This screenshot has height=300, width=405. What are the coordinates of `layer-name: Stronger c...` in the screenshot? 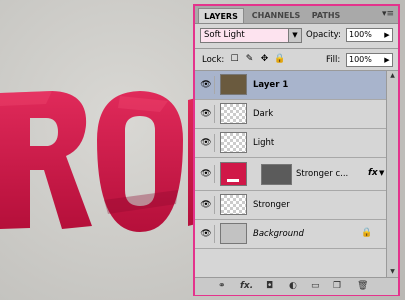 It's located at (322, 174).